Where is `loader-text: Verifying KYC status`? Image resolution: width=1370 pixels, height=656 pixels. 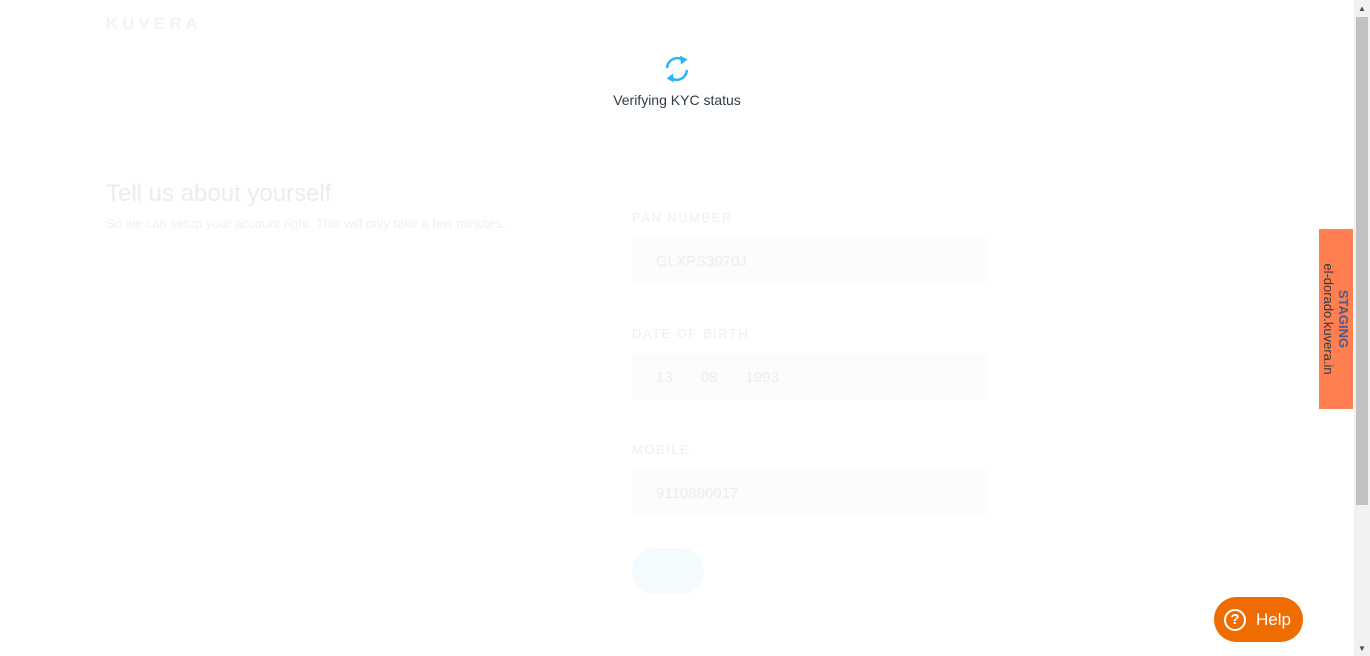
loader-text: Verifying KYC status is located at coordinates (677, 100).